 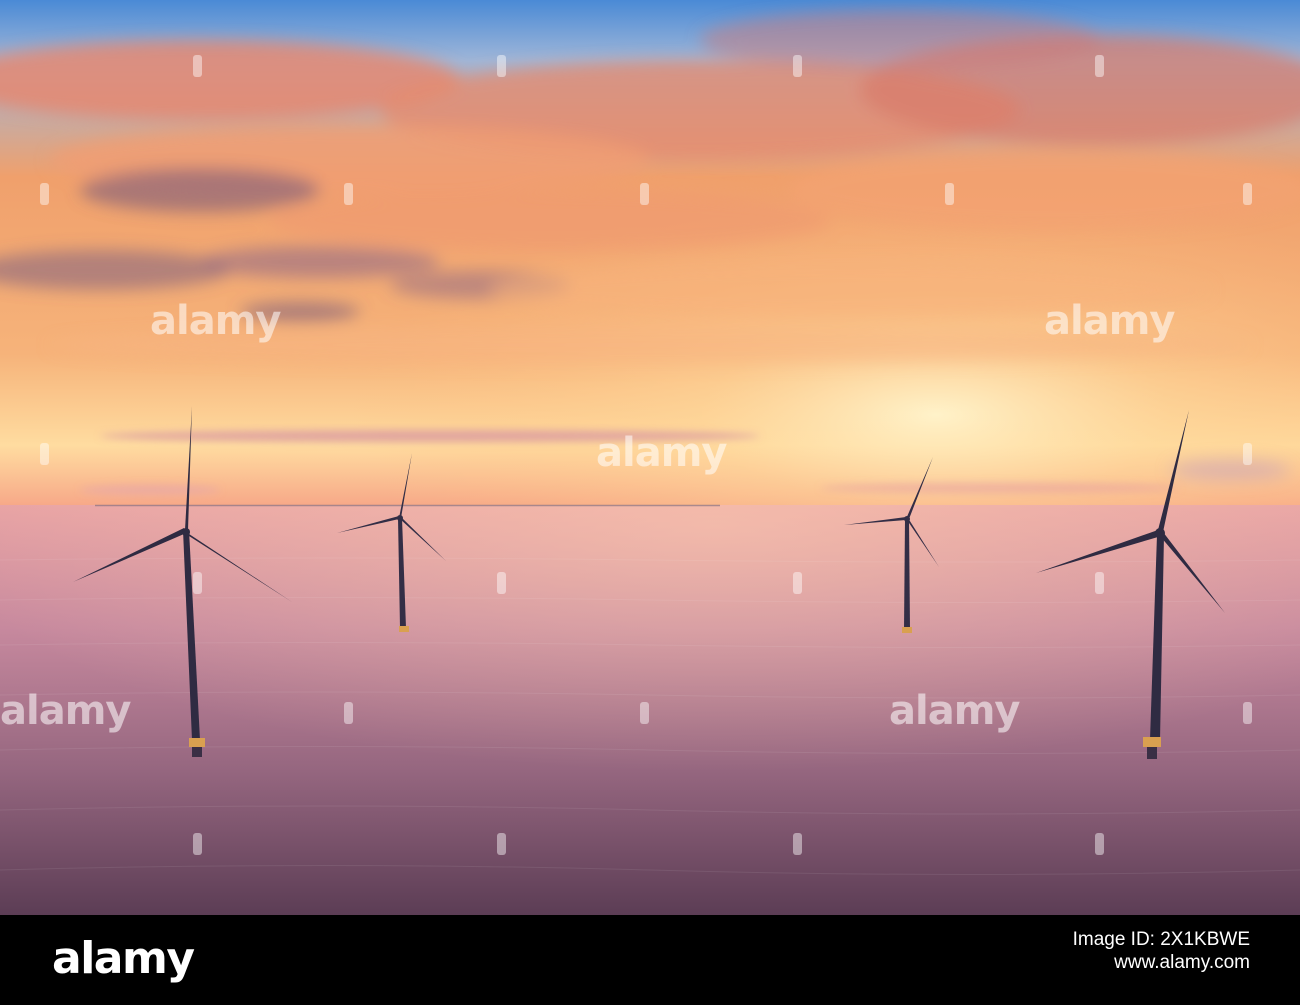 What do you see at coordinates (123, 958) in the screenshot?
I see `alamy-logo: alamy` at bounding box center [123, 958].